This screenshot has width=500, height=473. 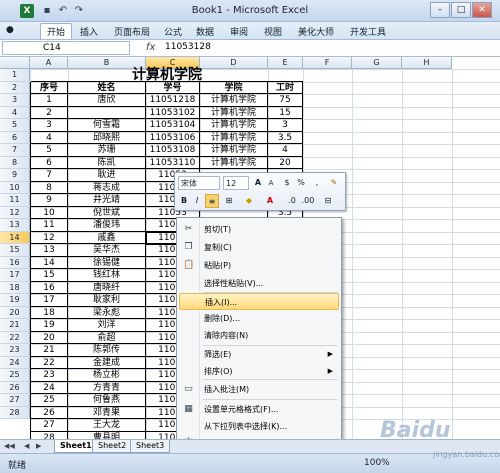 I want to click on tab-beautify: 美化大师, so click(x=316, y=31).